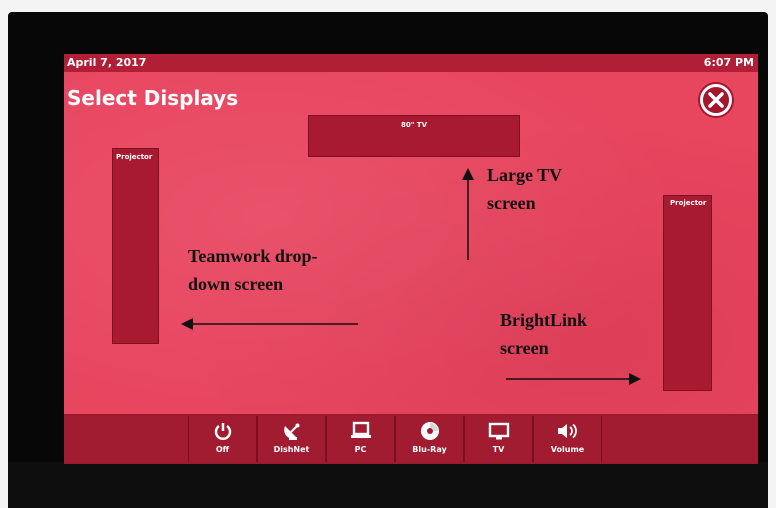 Image resolution: width=776 pixels, height=508 pixels. I want to click on bottom-nav-bar: Off DishNet PC Blu-Ray TV Volume, so click(411, 439).